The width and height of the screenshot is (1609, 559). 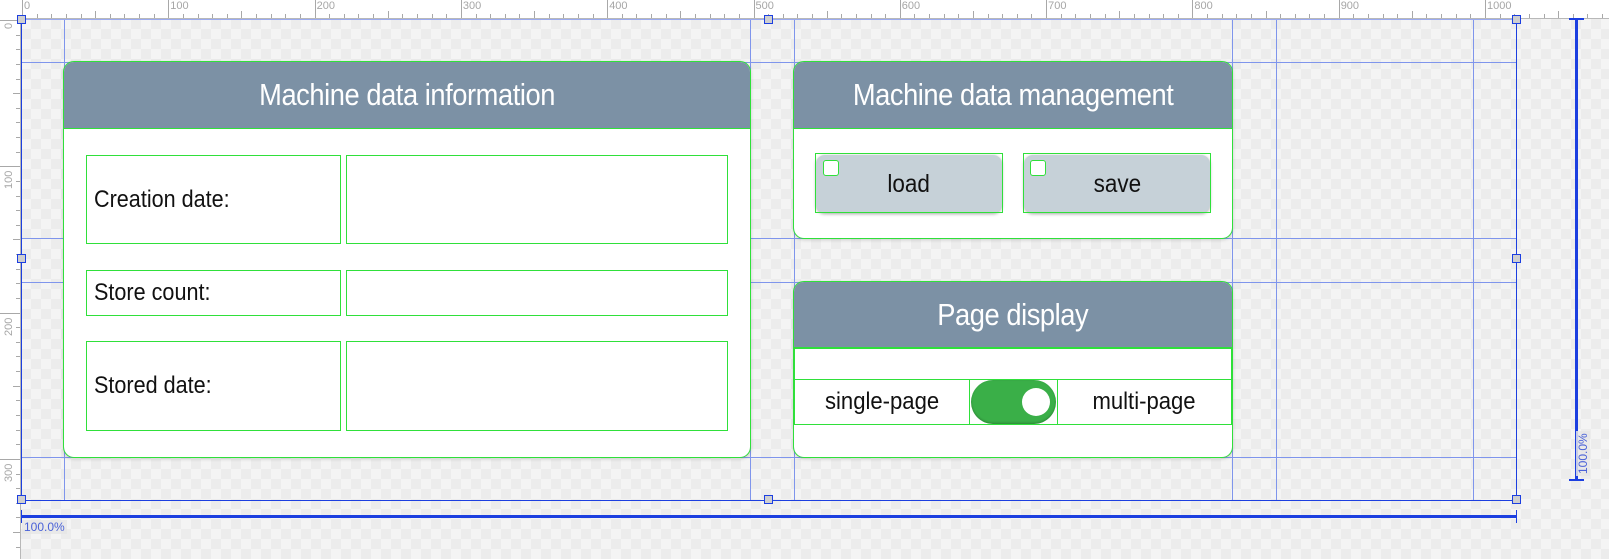 I want to click on toggle-knob, so click(x=1036, y=402).